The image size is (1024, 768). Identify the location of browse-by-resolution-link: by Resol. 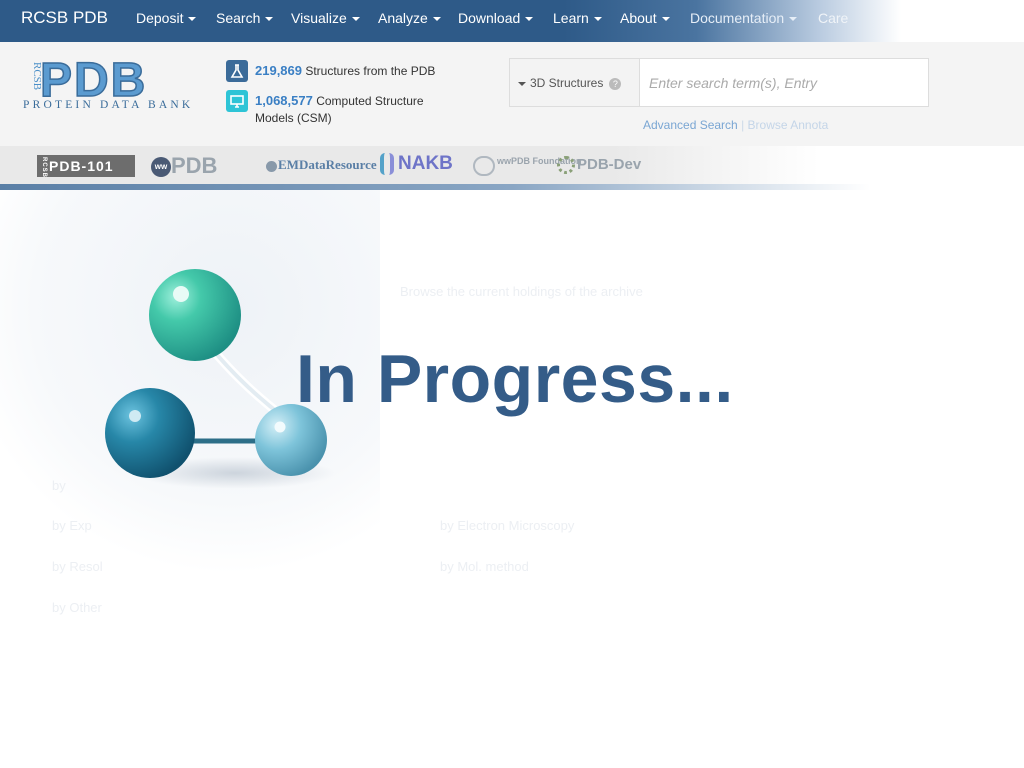
(77, 566).